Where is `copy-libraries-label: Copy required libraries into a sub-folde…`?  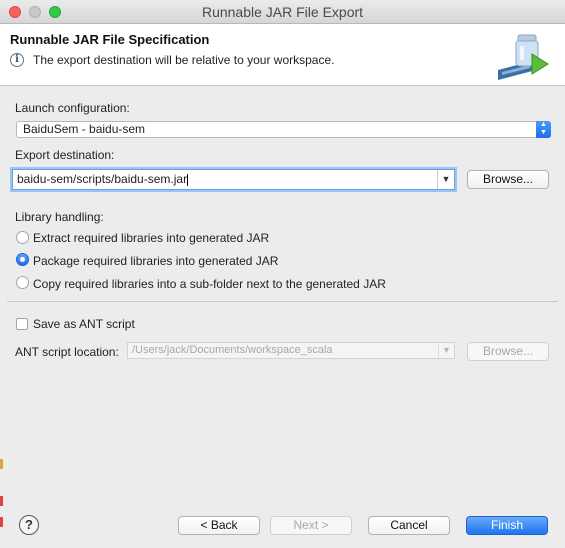 copy-libraries-label: Copy required libraries into a sub-folde… is located at coordinates (209, 284).